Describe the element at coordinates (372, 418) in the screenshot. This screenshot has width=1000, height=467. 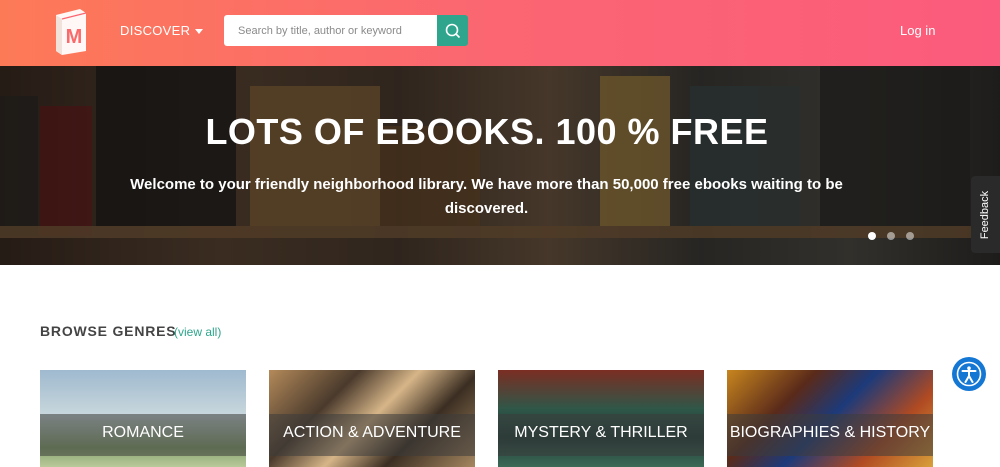
I see `genre-card-action-adventure: ACTION & ADVENTURE` at that location.